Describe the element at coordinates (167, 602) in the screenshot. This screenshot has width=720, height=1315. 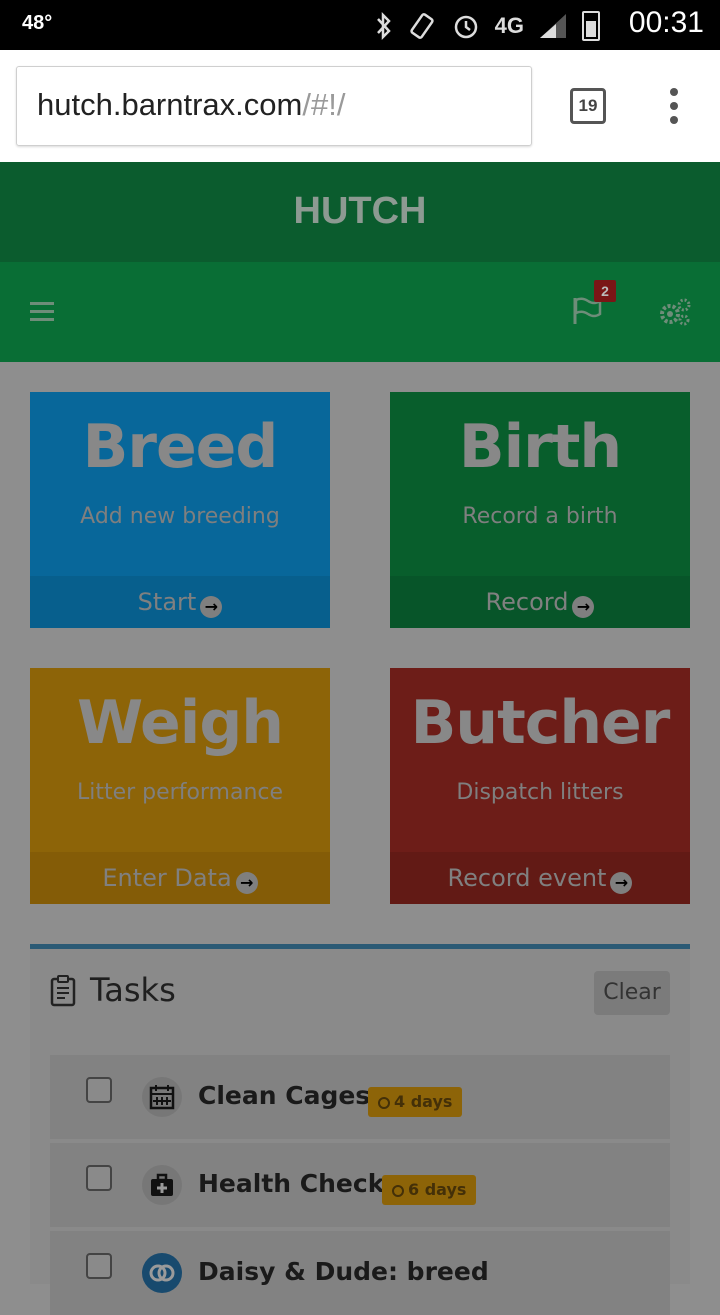
I see `tile-action-label: Start` at that location.